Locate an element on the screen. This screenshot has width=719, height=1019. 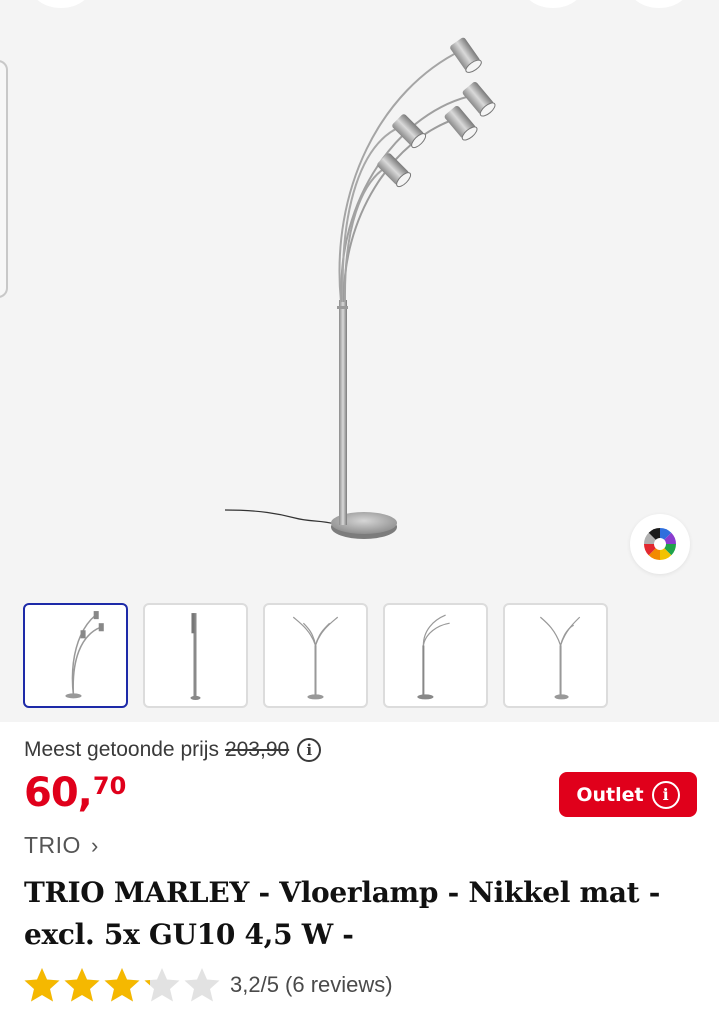
chevron-right-icon: › is located at coordinates (94, 845).